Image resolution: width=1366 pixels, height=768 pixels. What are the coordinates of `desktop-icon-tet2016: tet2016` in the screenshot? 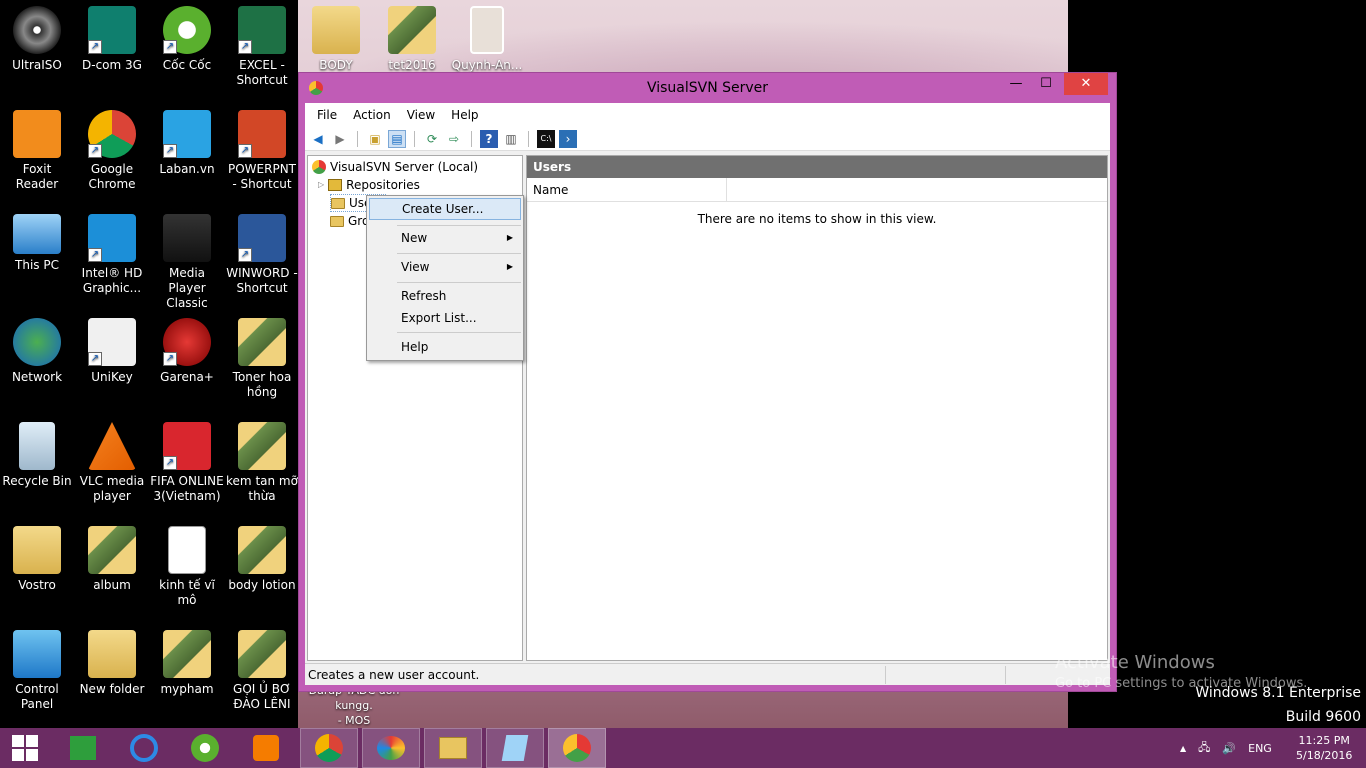 It's located at (412, 39).